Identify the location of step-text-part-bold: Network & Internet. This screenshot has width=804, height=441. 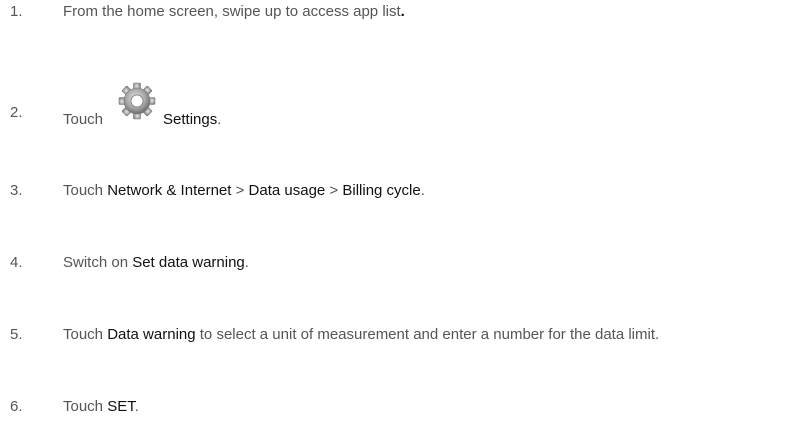
(169, 190).